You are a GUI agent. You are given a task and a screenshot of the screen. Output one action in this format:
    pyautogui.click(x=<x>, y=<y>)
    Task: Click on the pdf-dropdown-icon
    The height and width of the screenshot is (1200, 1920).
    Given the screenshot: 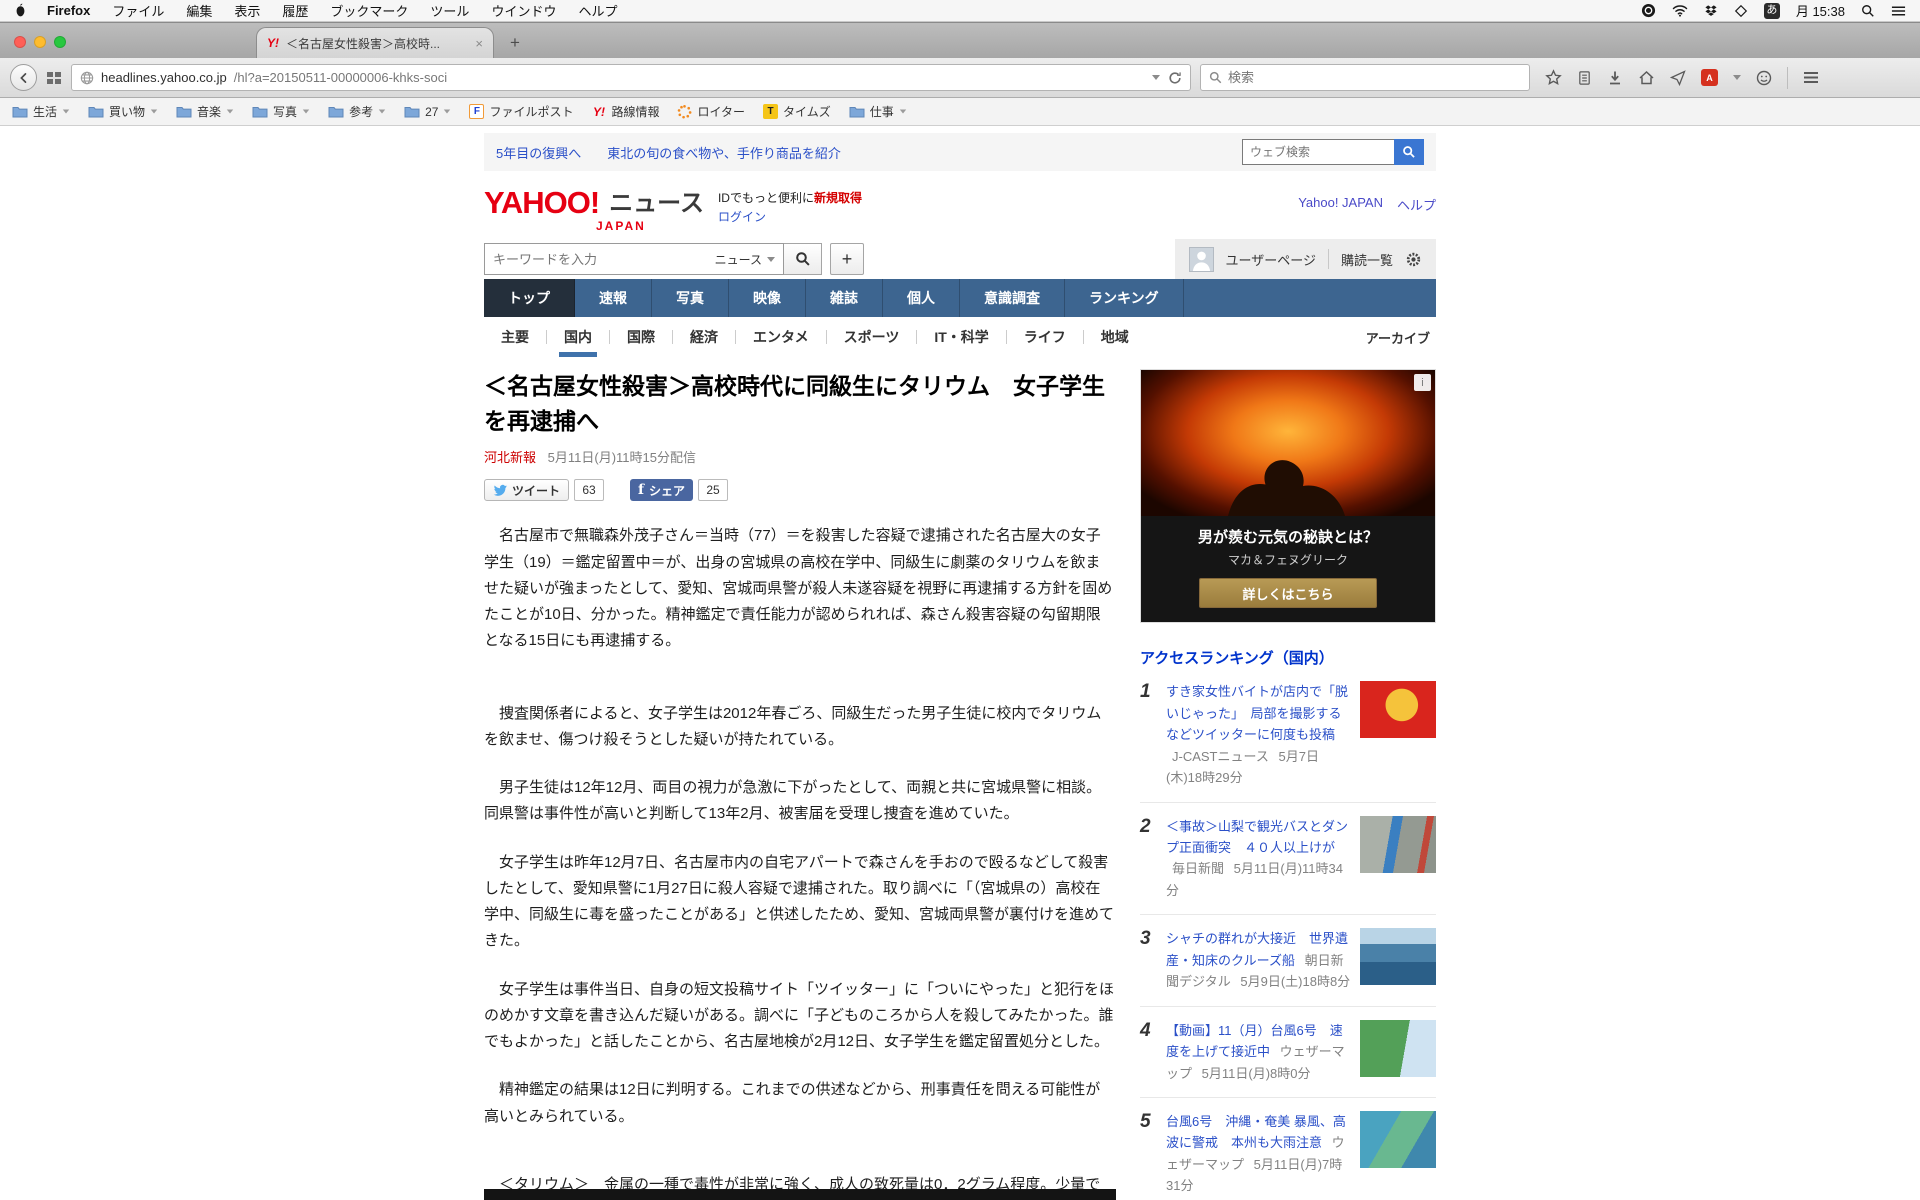 What is the action you would take?
    pyautogui.click(x=1737, y=77)
    